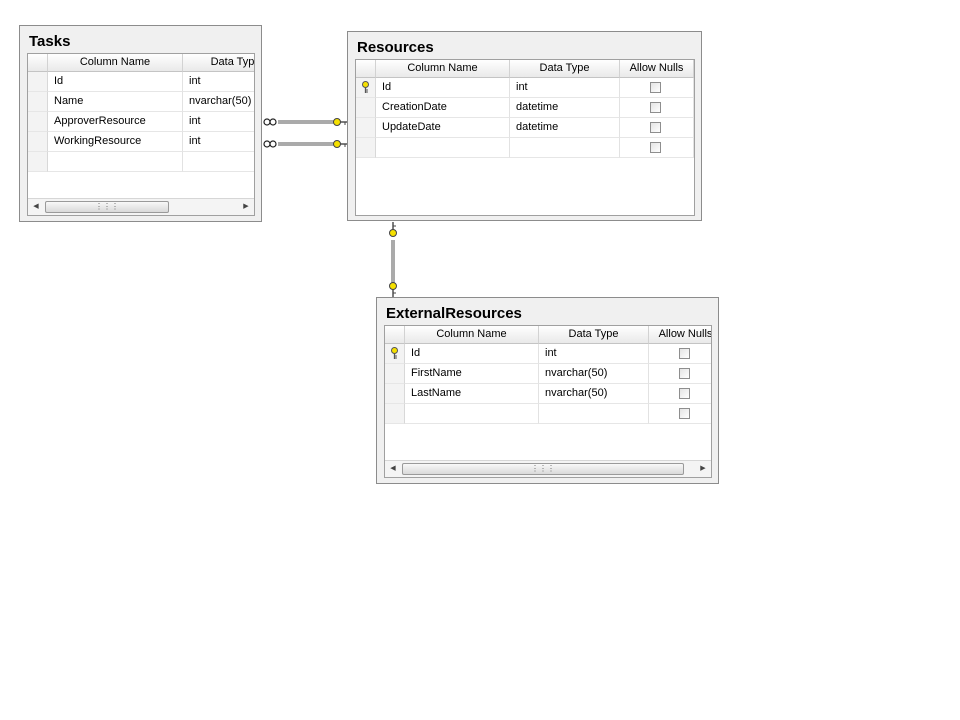 Image resolution: width=960 pixels, height=720 pixels. Describe the element at coordinates (395, 47) in the screenshot. I see `table-title: Resources` at that location.